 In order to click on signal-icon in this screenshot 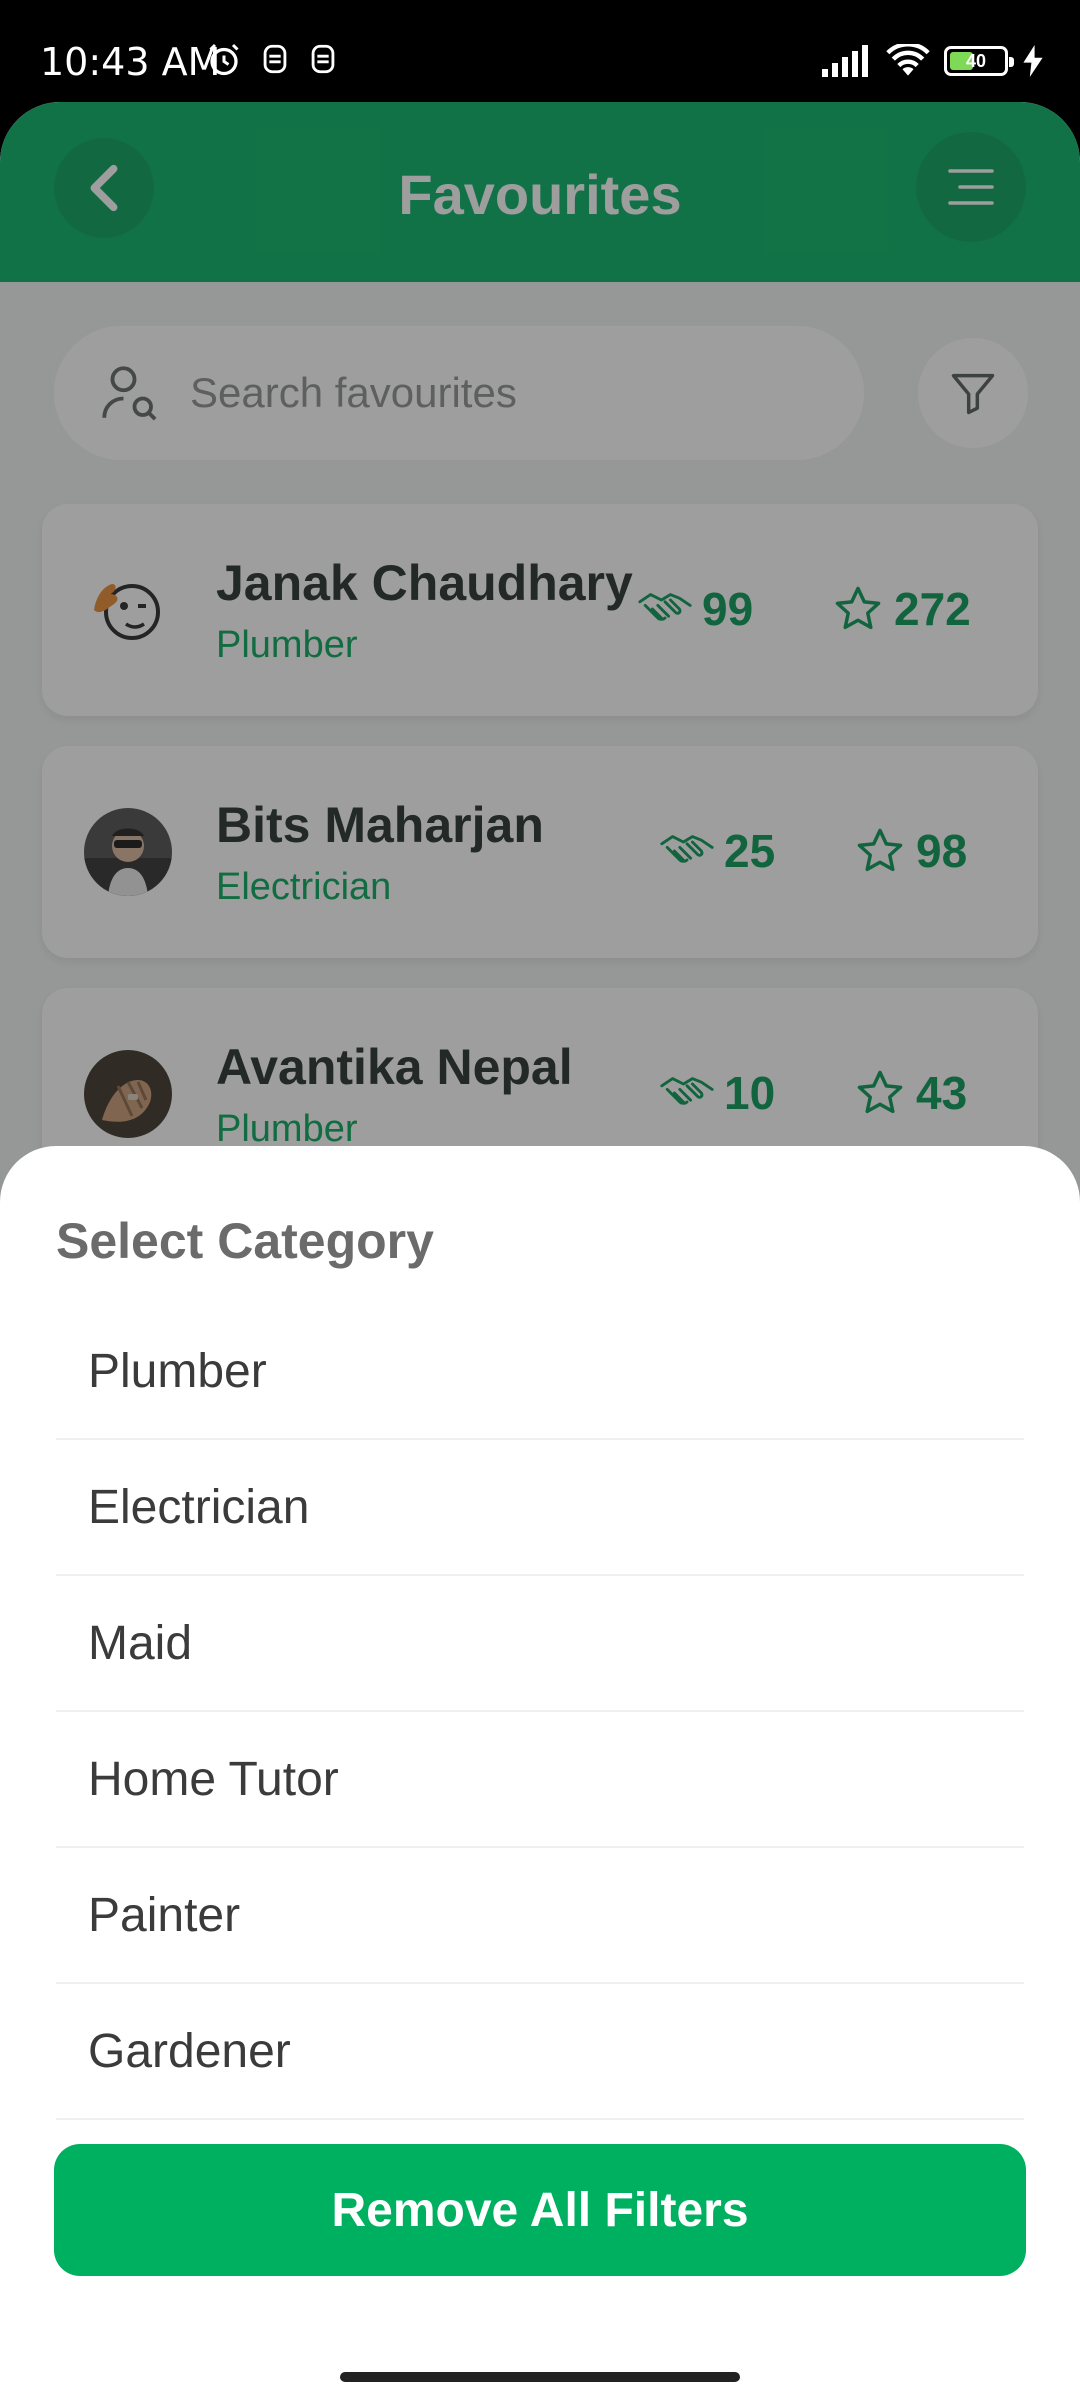, I will do `click(845, 61)`.